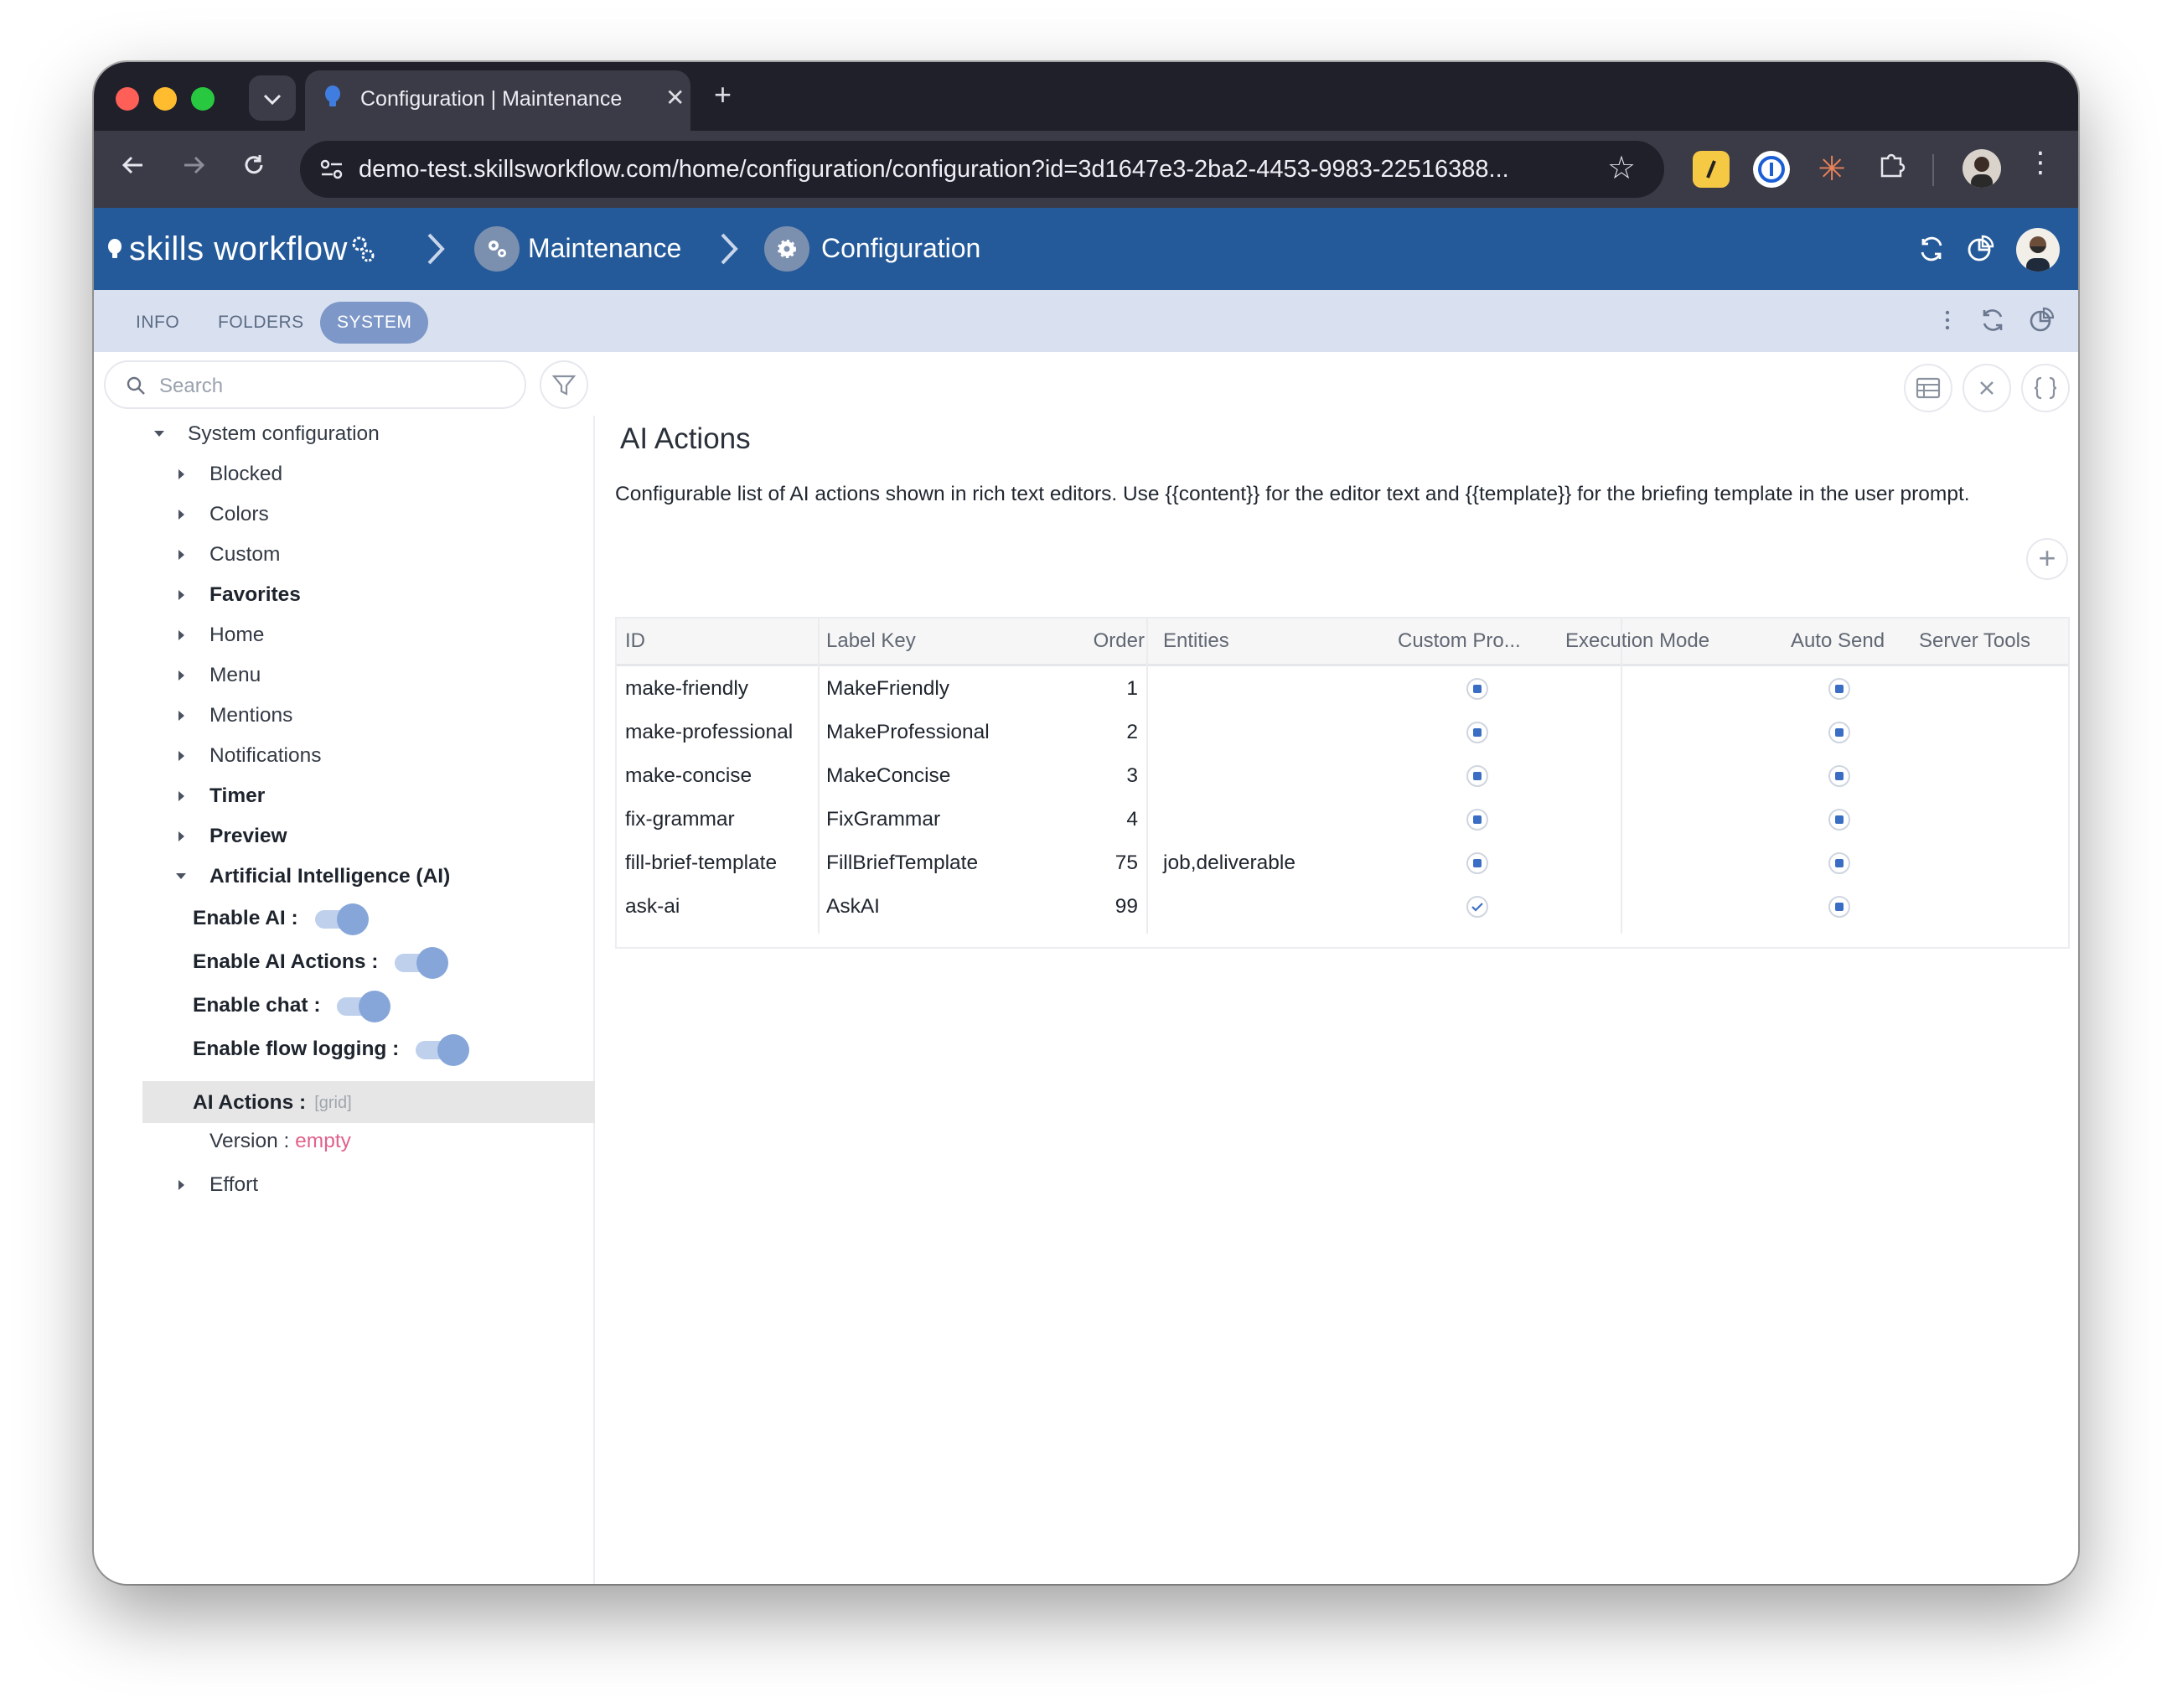 Image resolution: width=2172 pixels, height=1708 pixels. Describe the element at coordinates (1342, 689) in the screenshot. I see `table-row: make-friendly MakeFriendly 1` at that location.